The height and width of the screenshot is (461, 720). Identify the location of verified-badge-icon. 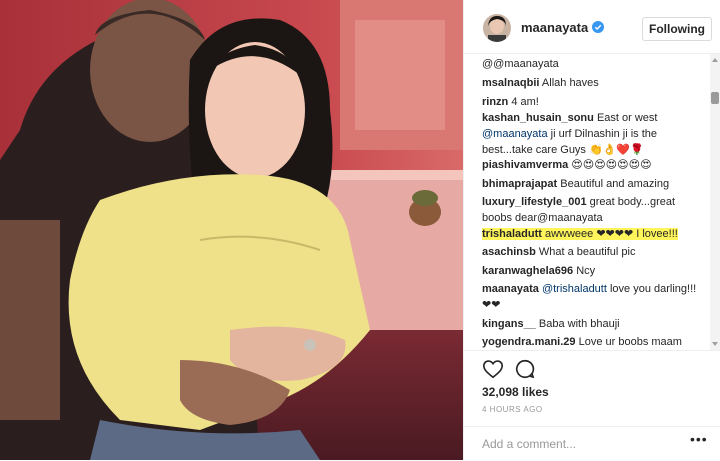
(598, 26).